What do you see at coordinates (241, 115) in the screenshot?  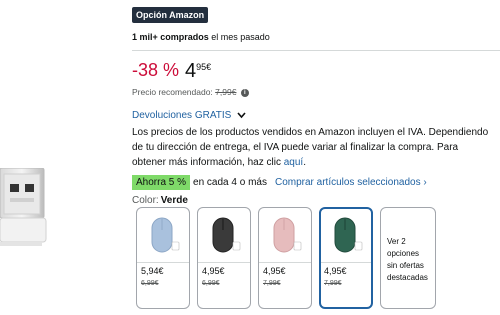 I see `chevron-down-icon` at bounding box center [241, 115].